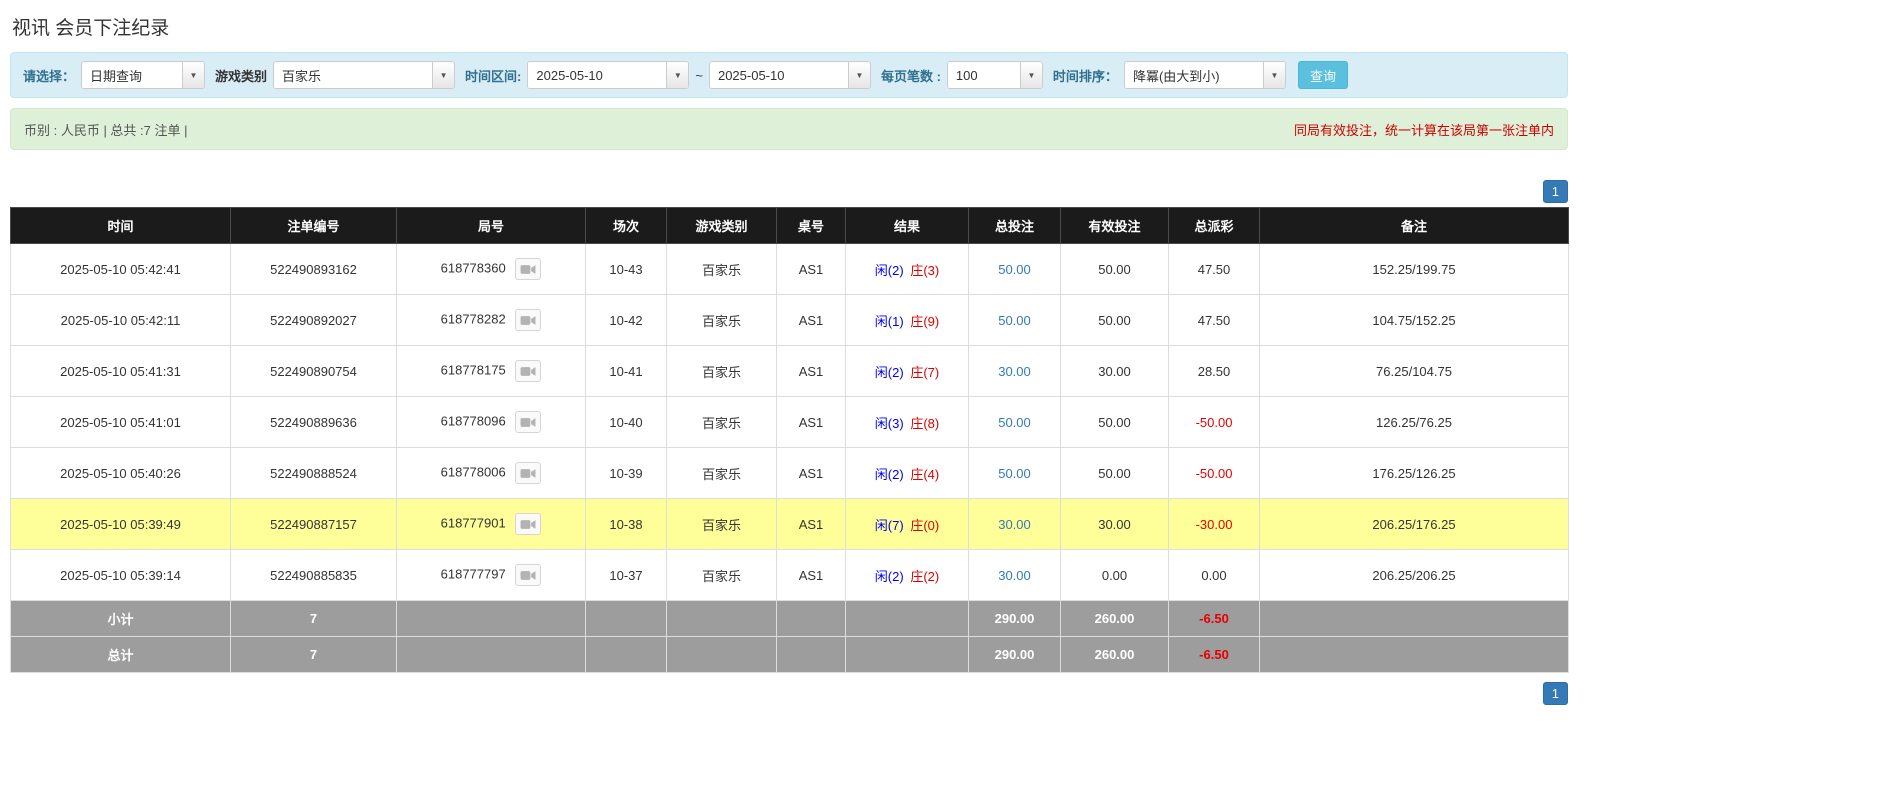  I want to click on select-type-input, so click(132, 75).